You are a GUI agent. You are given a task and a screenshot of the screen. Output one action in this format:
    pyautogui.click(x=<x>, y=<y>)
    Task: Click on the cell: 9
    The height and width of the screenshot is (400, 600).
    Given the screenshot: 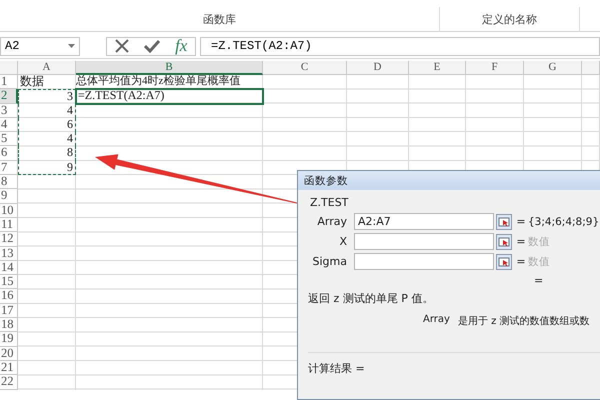 What is the action you would take?
    pyautogui.click(x=47, y=168)
    